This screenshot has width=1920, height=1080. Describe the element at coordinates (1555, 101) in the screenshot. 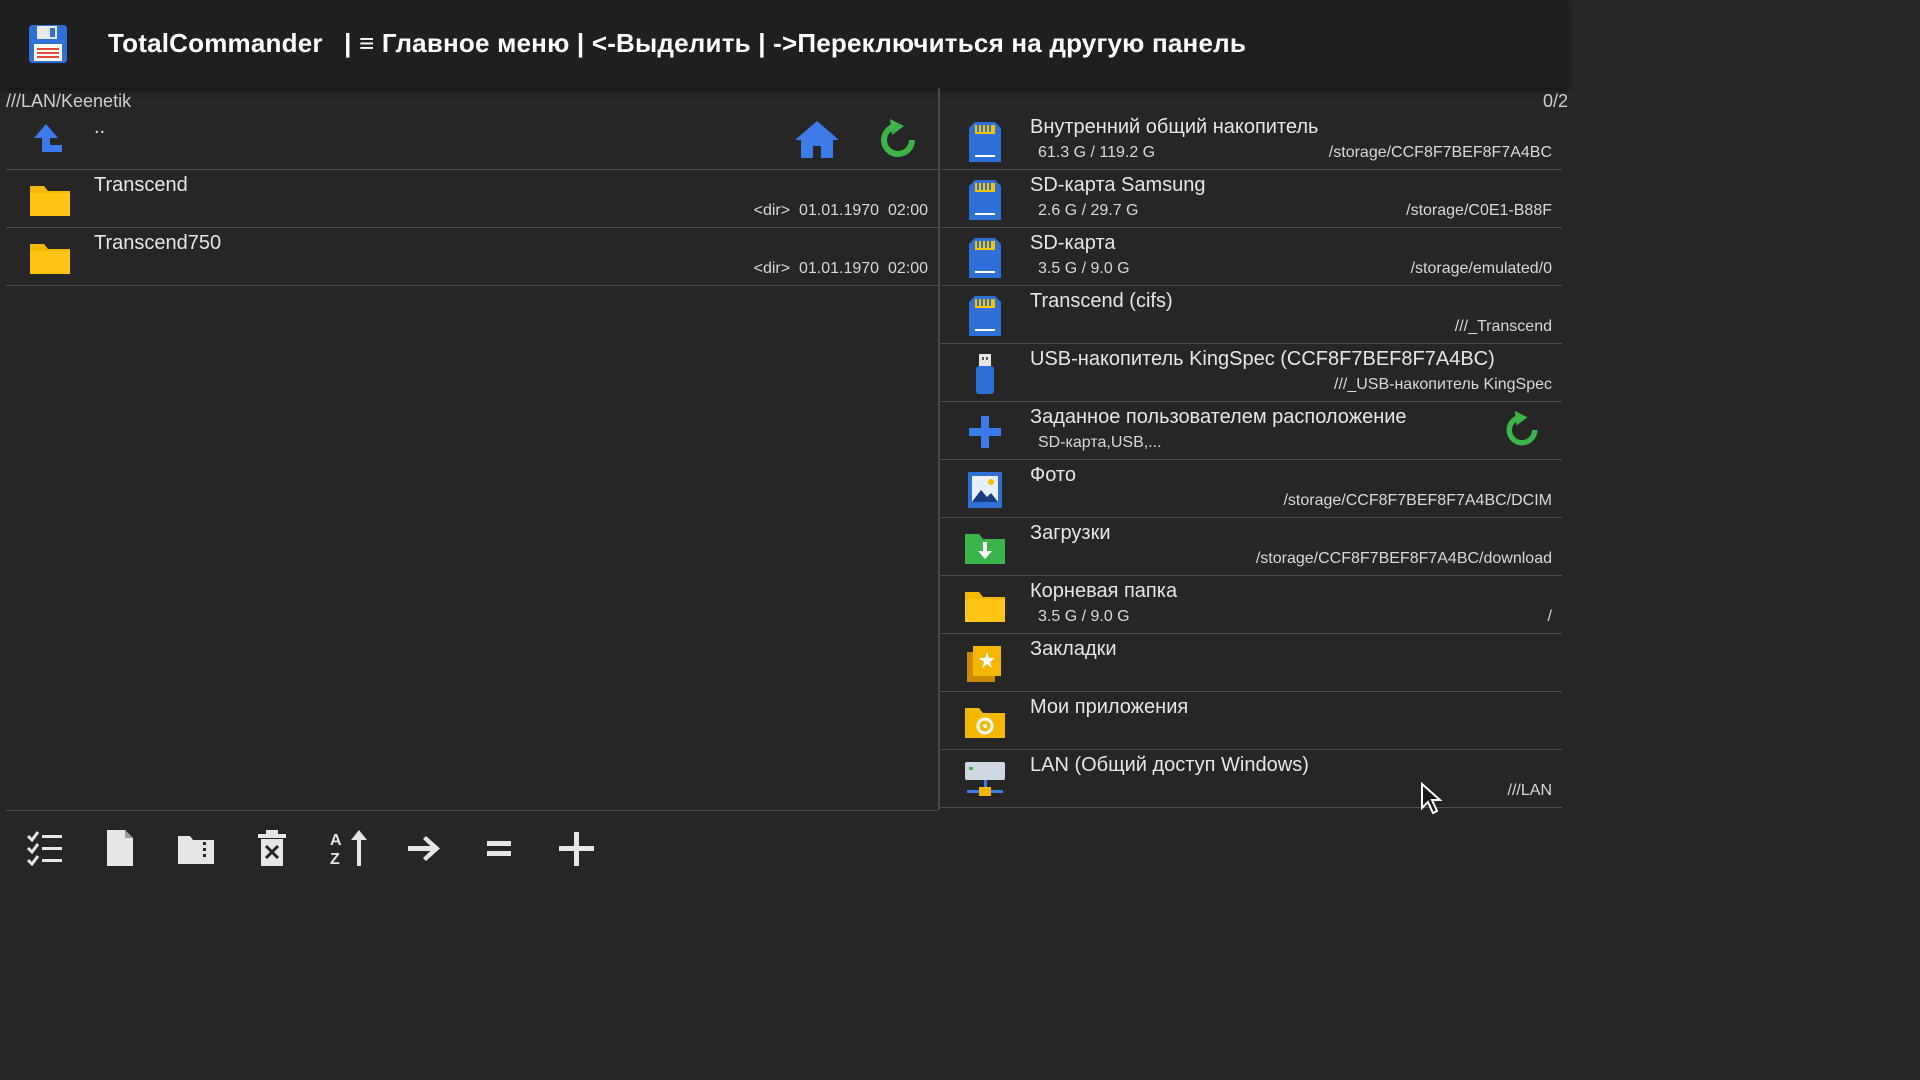

I see `selection-count: 0/2` at that location.